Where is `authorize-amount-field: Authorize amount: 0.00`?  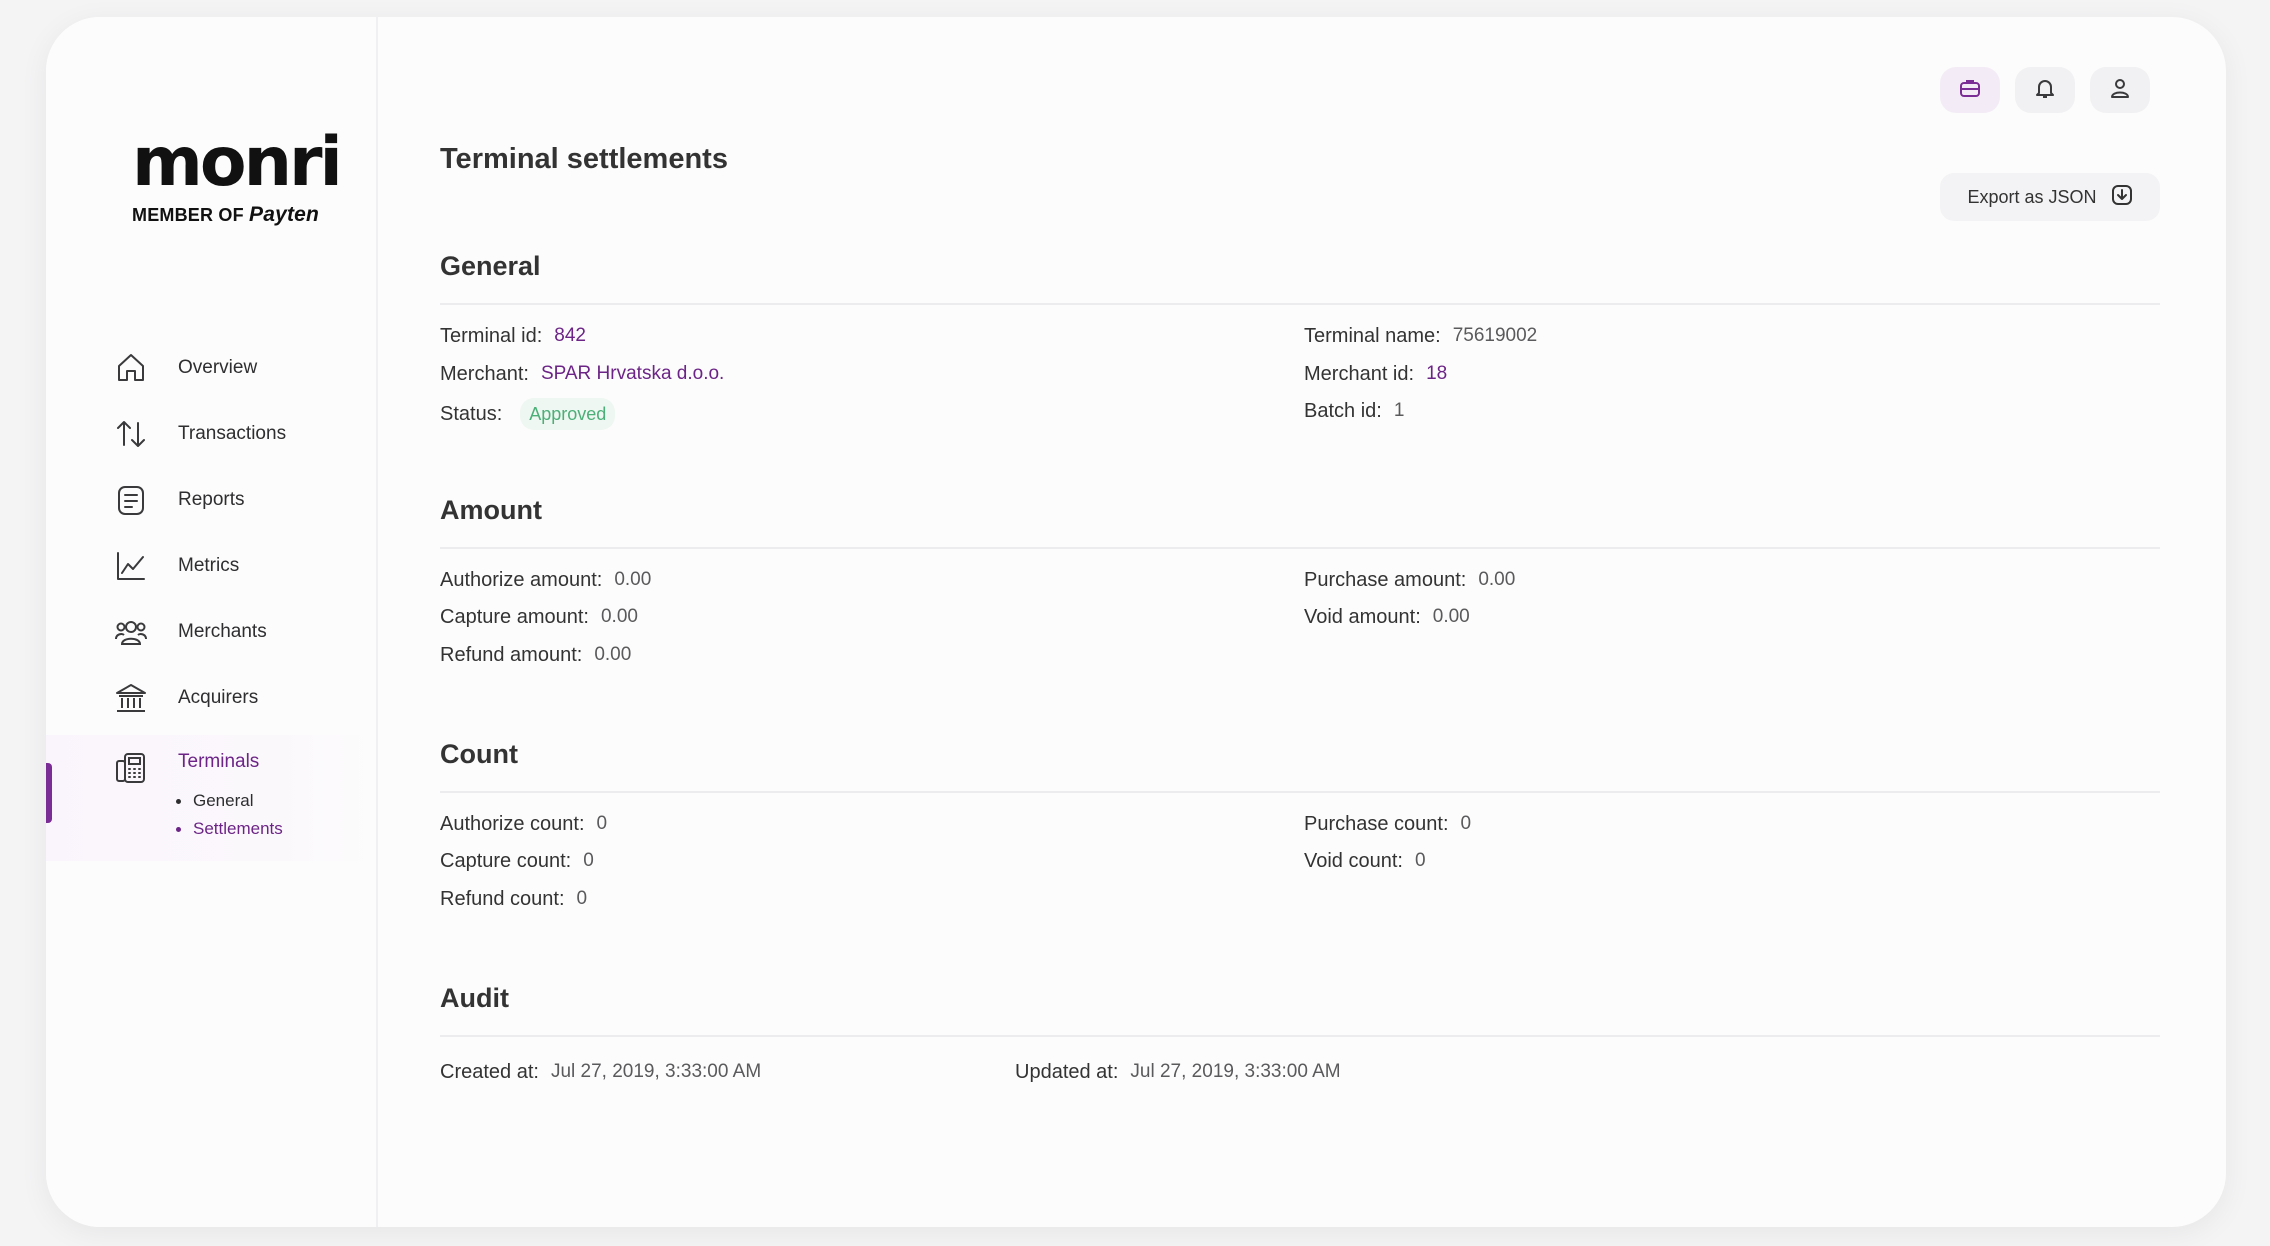
authorize-amount-field: Authorize amount: 0.00 is located at coordinates (545, 580).